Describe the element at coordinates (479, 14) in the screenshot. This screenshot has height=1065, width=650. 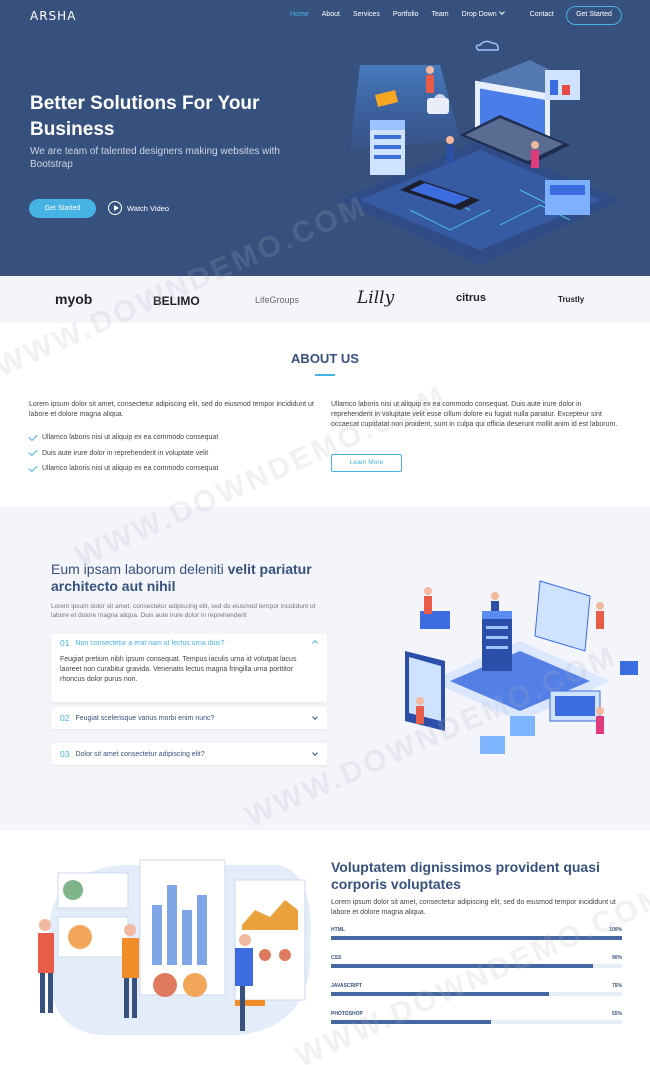
I see `dropdown-label: Drop Down` at that location.